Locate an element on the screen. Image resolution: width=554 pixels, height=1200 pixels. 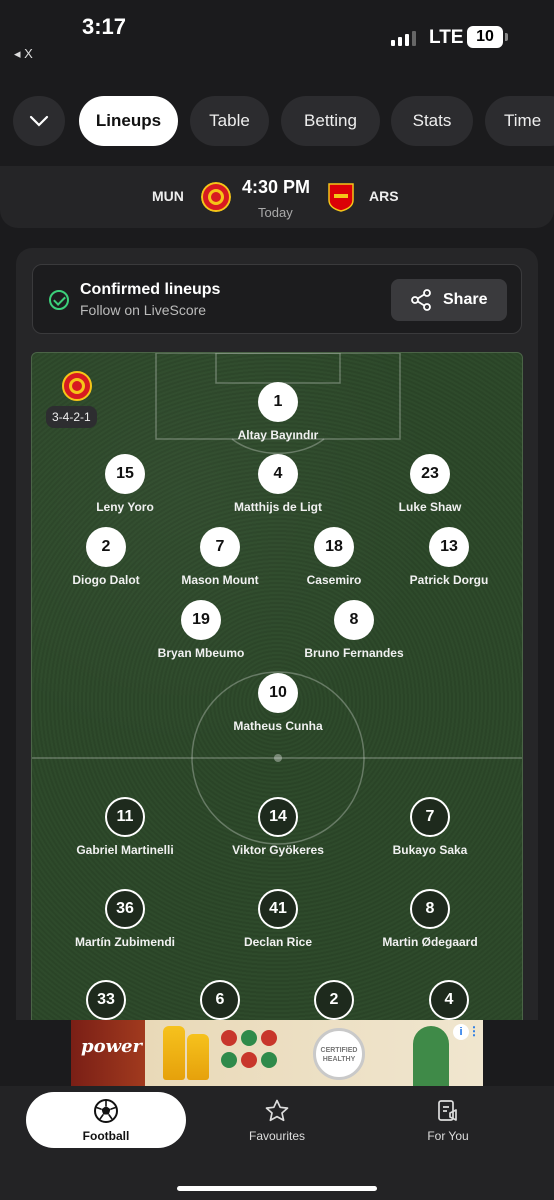
for-you-icon is located at coordinates (447, 1110).